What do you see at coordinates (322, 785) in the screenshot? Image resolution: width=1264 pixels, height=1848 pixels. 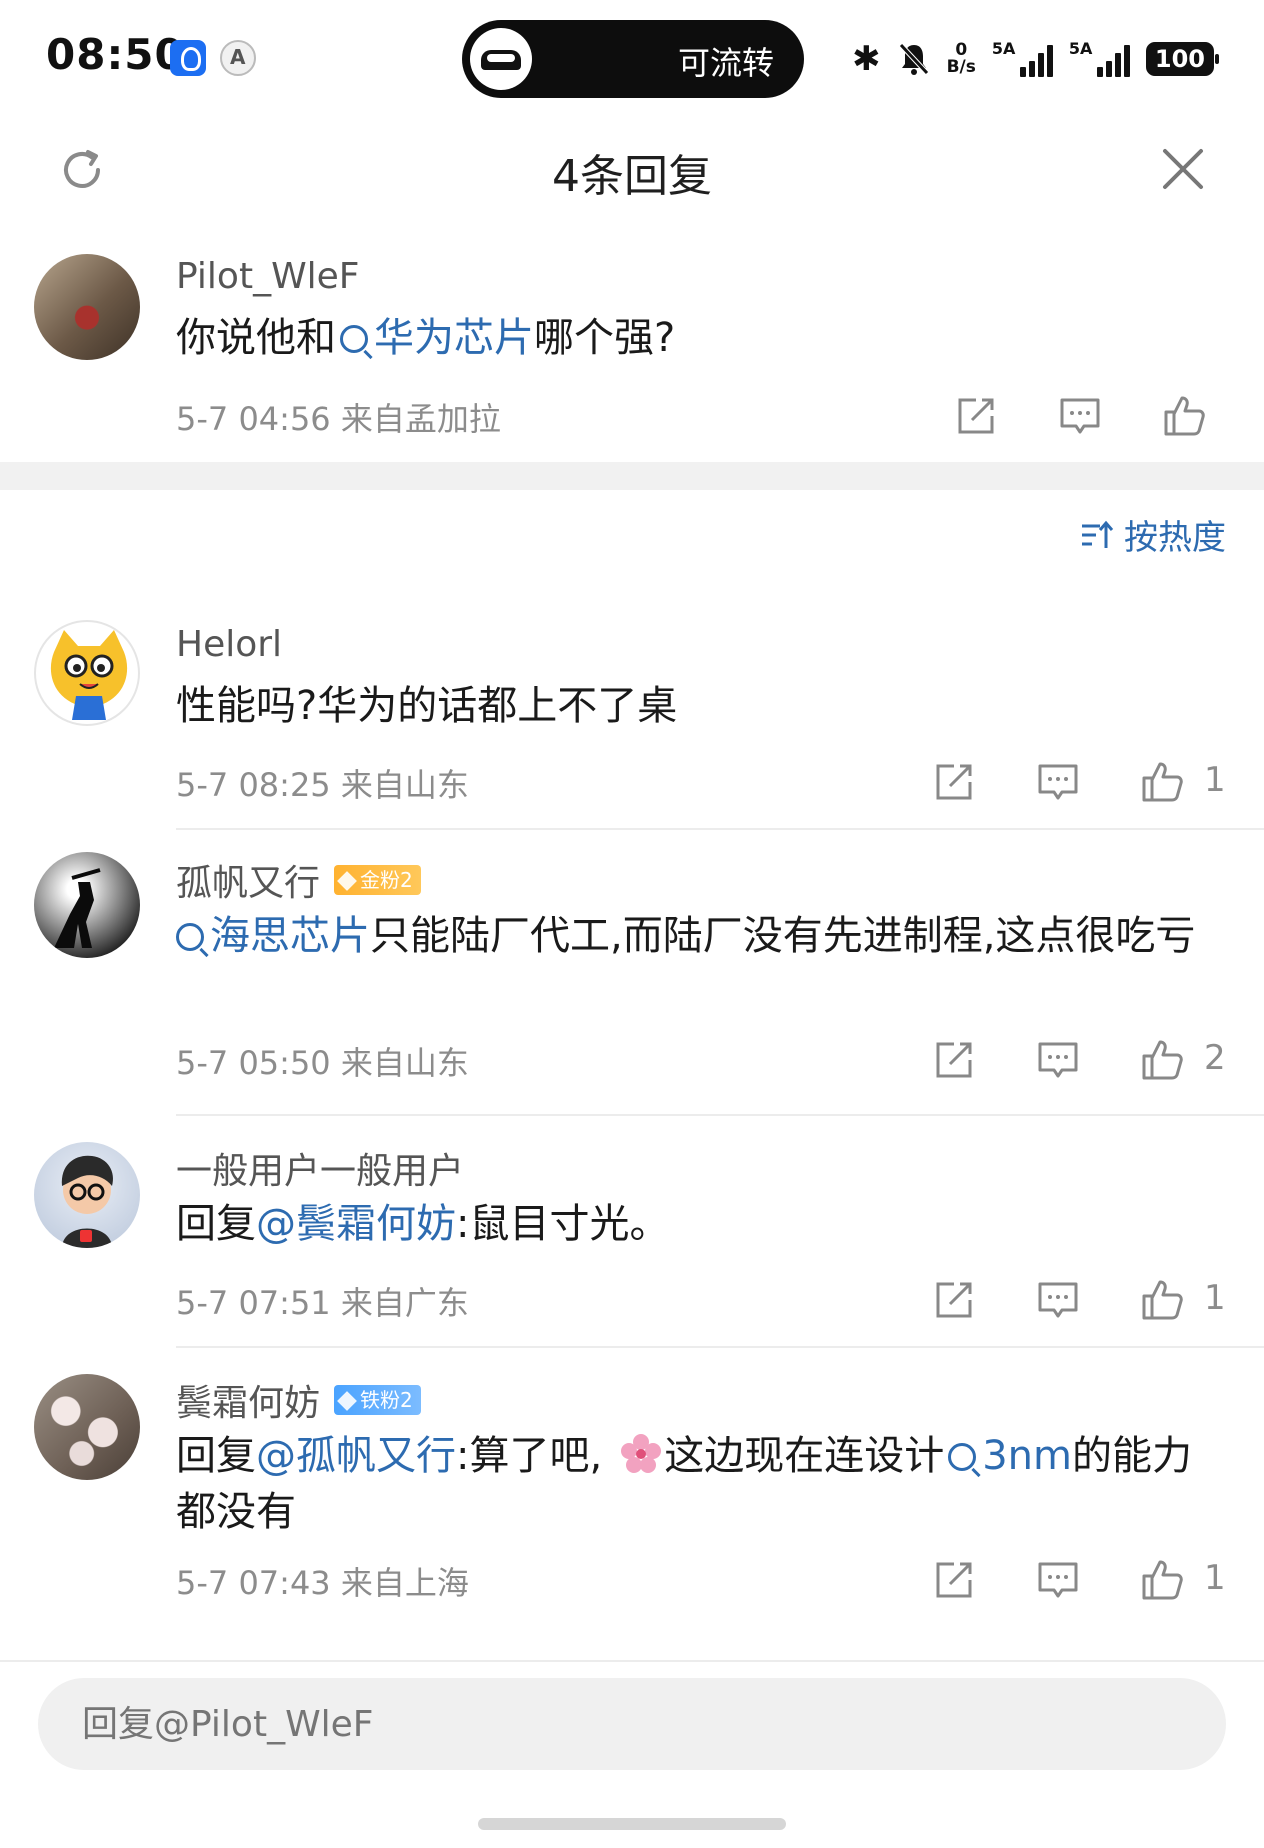 I see `comment-meta: 5-7 08:25 来自山东` at bounding box center [322, 785].